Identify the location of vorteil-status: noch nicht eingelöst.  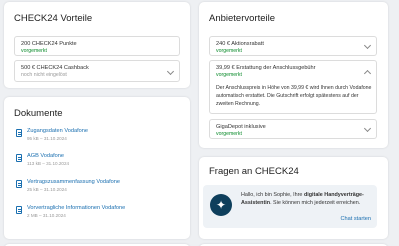
(44, 75).